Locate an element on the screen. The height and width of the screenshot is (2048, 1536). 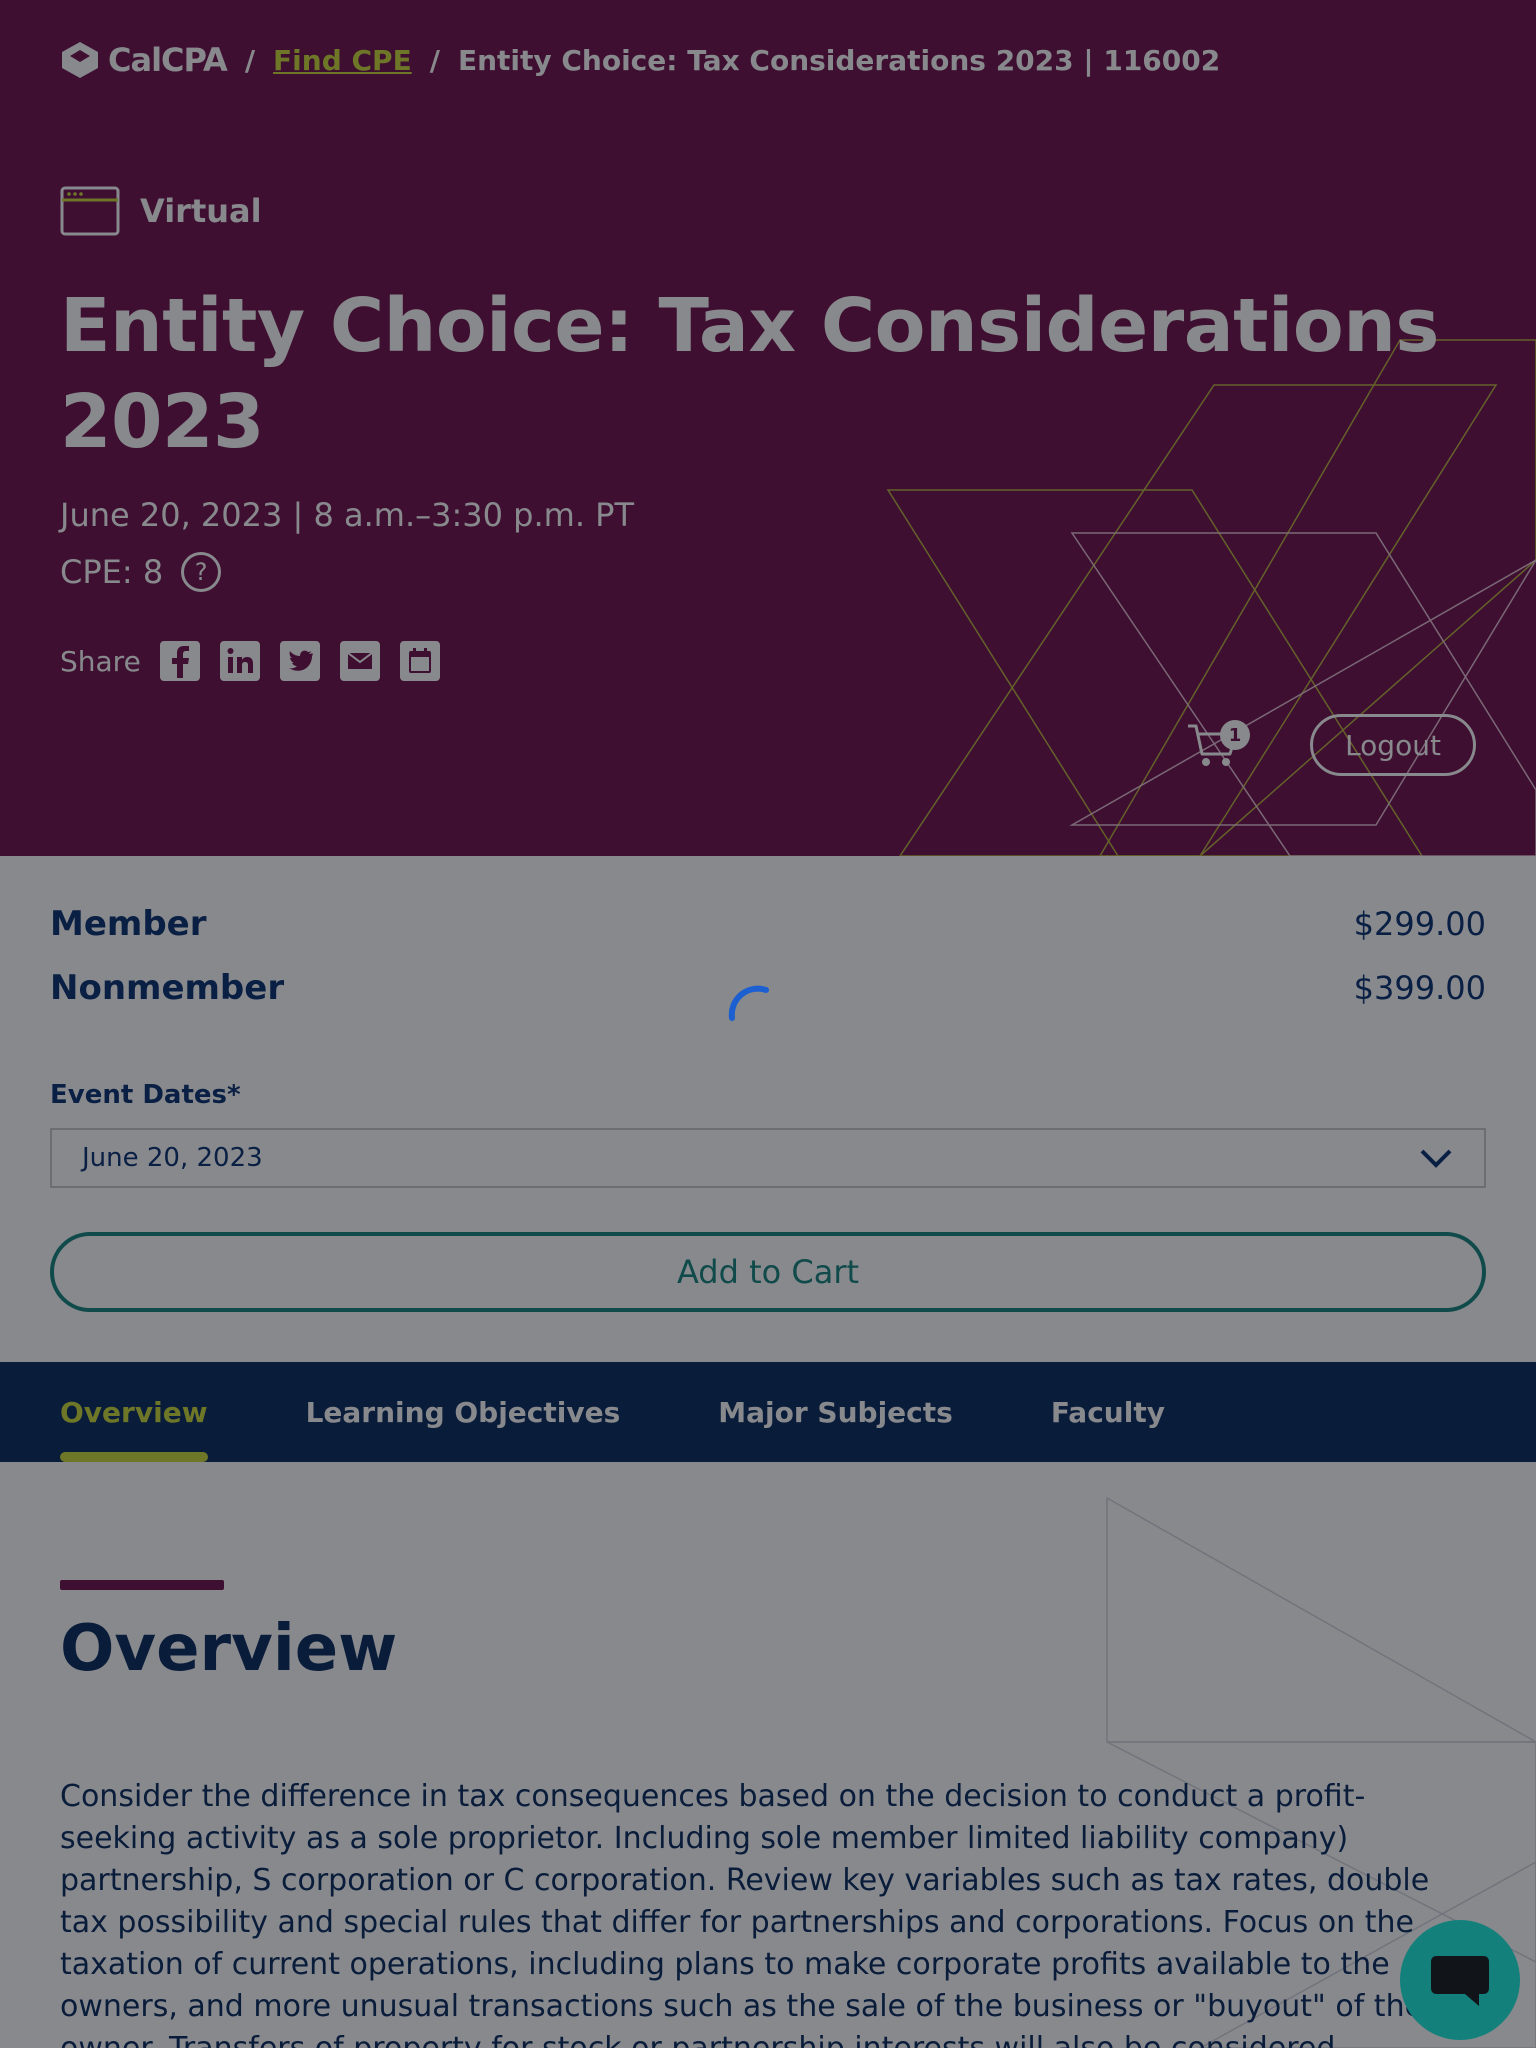
chat-bubble-icon is located at coordinates (1460, 1981).